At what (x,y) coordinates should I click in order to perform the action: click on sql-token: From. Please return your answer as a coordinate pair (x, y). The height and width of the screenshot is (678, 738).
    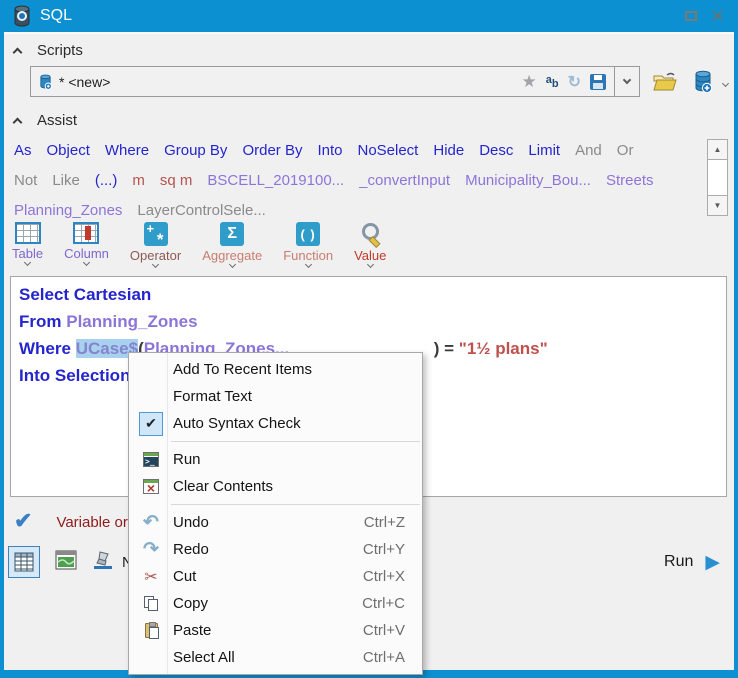
    Looking at the image, I should click on (43, 321).